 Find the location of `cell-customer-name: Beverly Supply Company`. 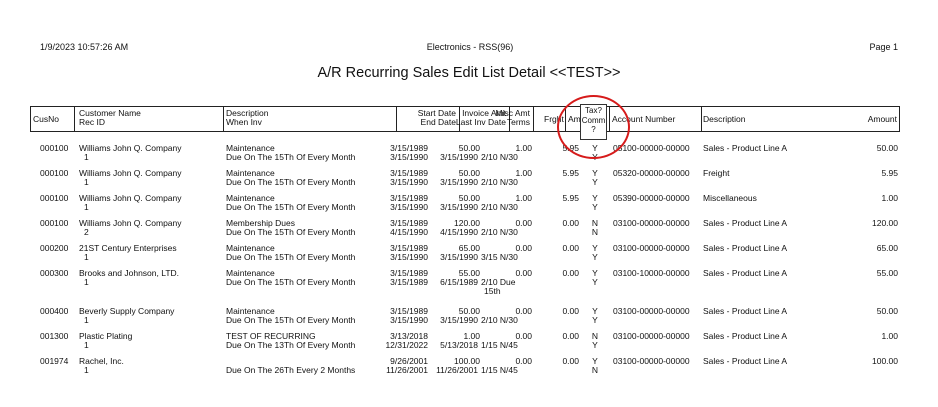

cell-customer-name: Beverly Supply Company is located at coordinates (127, 311).